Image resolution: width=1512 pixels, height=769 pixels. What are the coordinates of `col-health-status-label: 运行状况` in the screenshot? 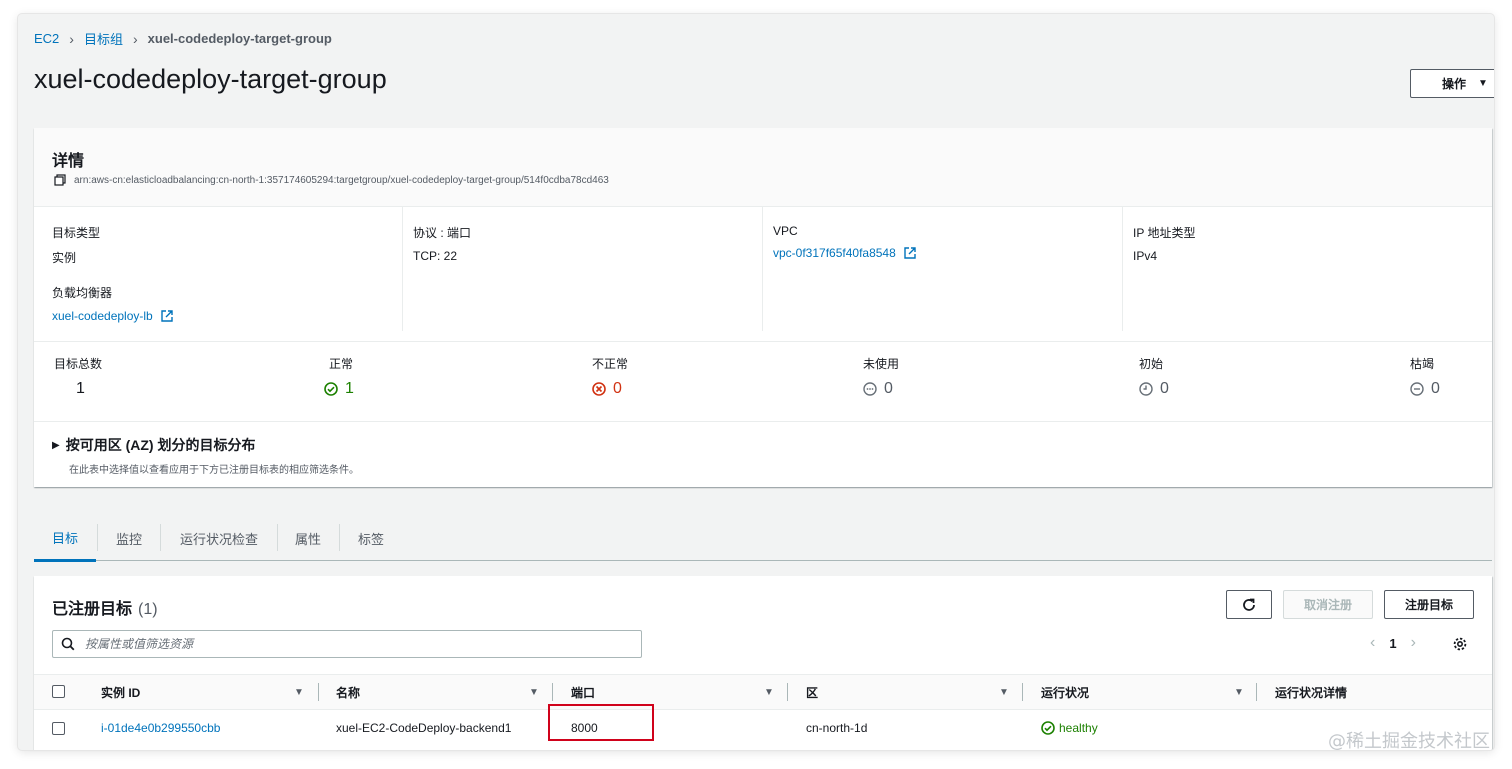 It's located at (1065, 692).